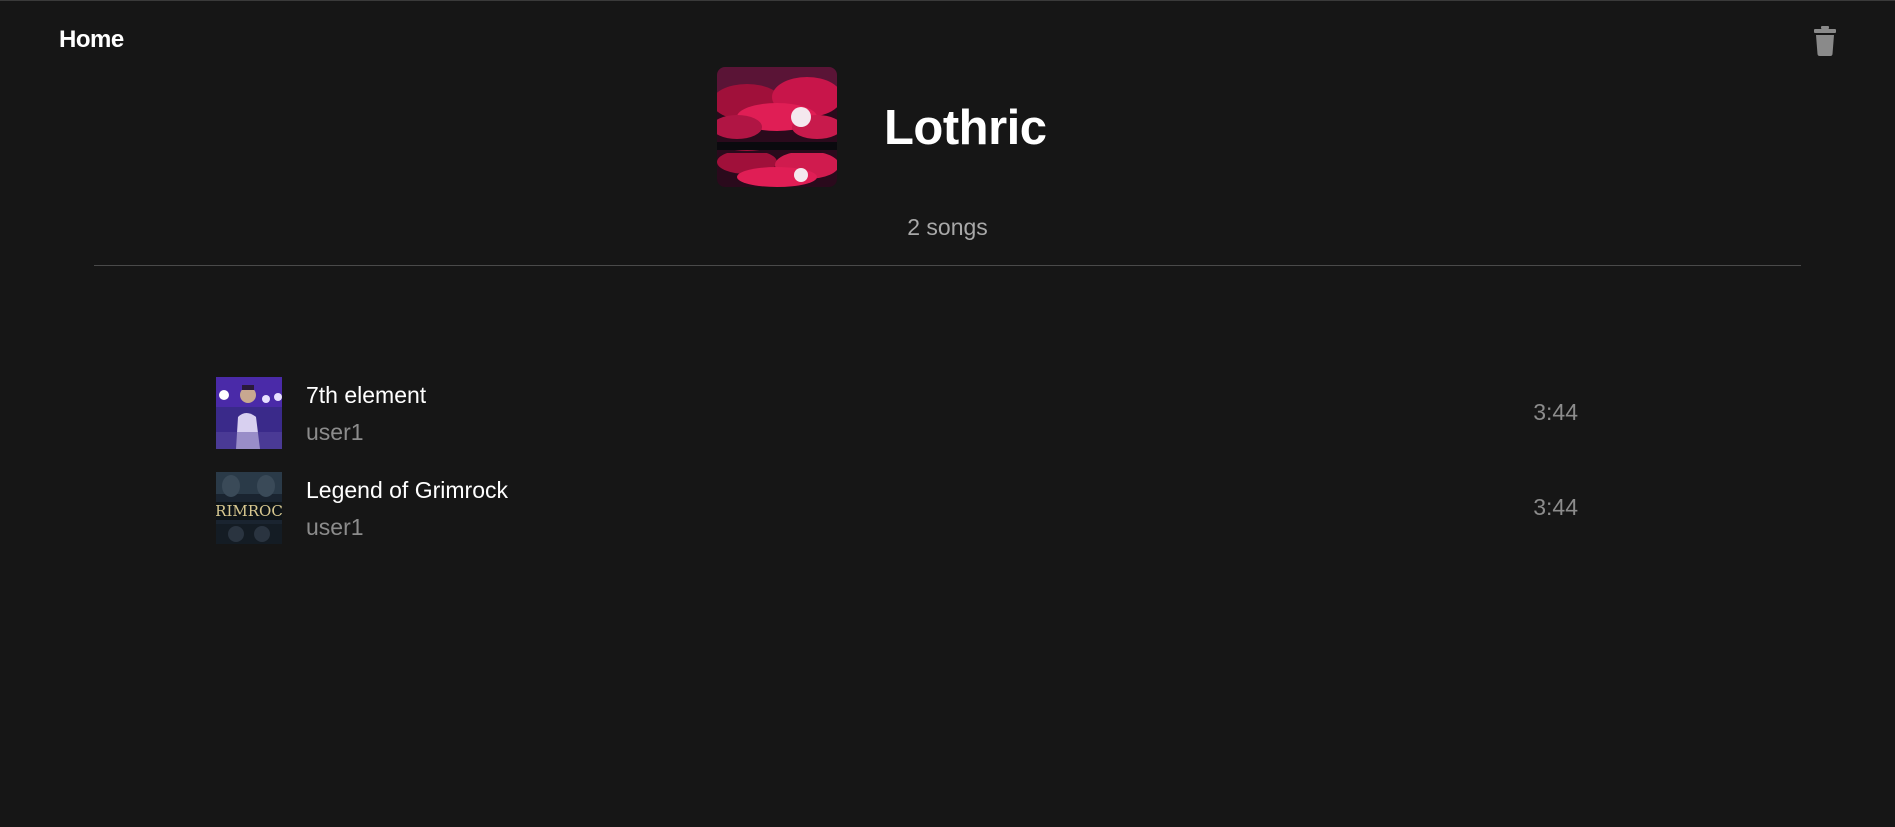 The height and width of the screenshot is (827, 1895). Describe the element at coordinates (897, 413) in the screenshot. I see `song-row: 7th element user1 3:44` at that location.